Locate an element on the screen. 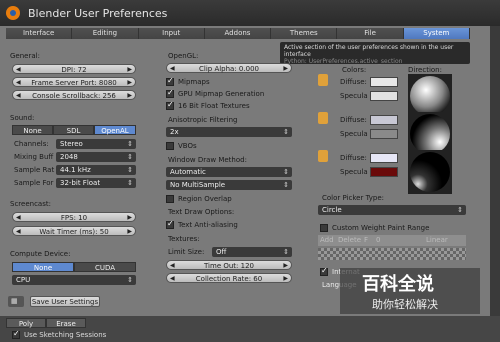 This screenshot has width=500, height=342. compute-option-none: None is located at coordinates (43, 267).